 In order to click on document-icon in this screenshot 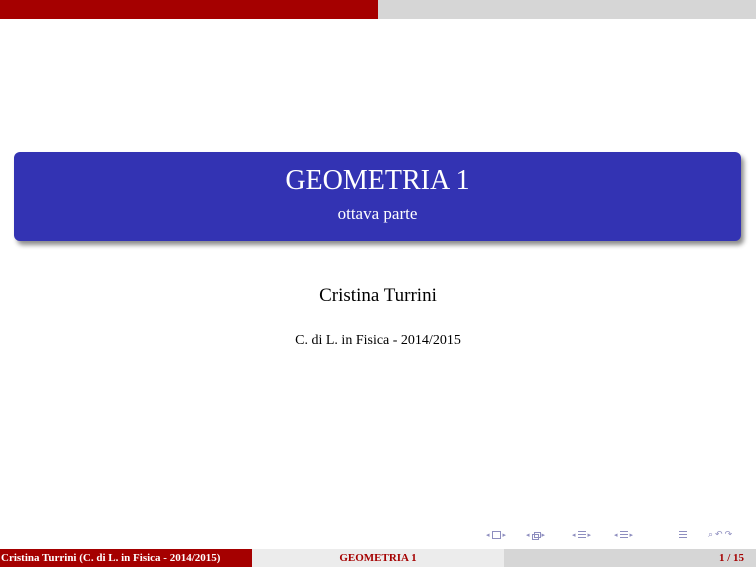, I will do `click(623, 535)`.